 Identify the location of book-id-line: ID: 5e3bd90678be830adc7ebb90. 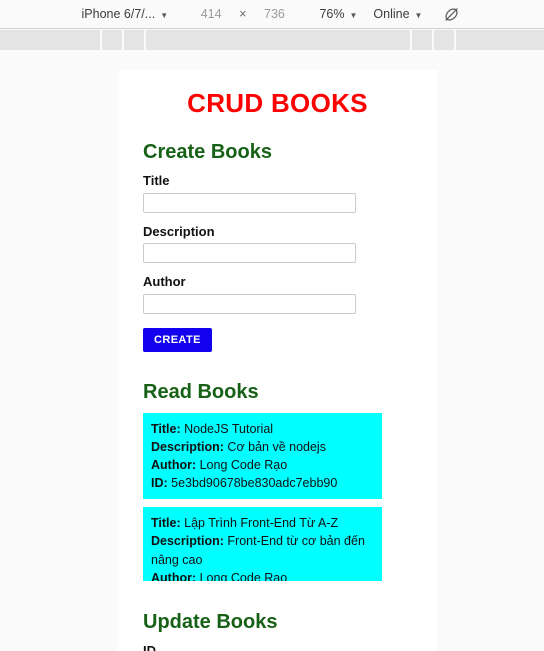
(262, 483).